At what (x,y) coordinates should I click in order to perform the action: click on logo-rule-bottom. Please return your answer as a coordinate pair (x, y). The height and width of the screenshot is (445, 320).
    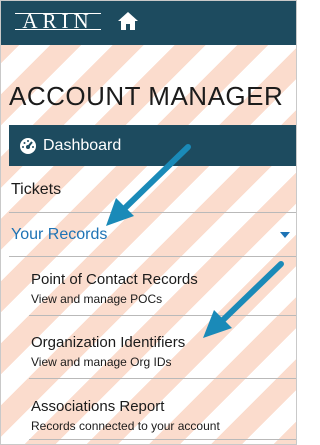
    Looking at the image, I should click on (58, 29).